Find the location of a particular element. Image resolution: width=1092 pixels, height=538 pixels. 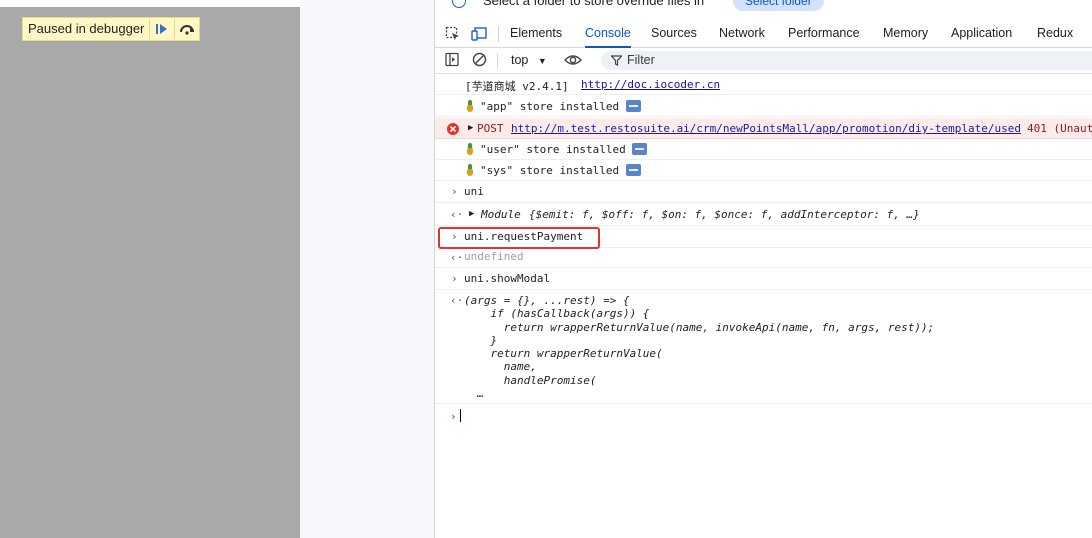

paused-label: Paused in debugger is located at coordinates (86, 28).